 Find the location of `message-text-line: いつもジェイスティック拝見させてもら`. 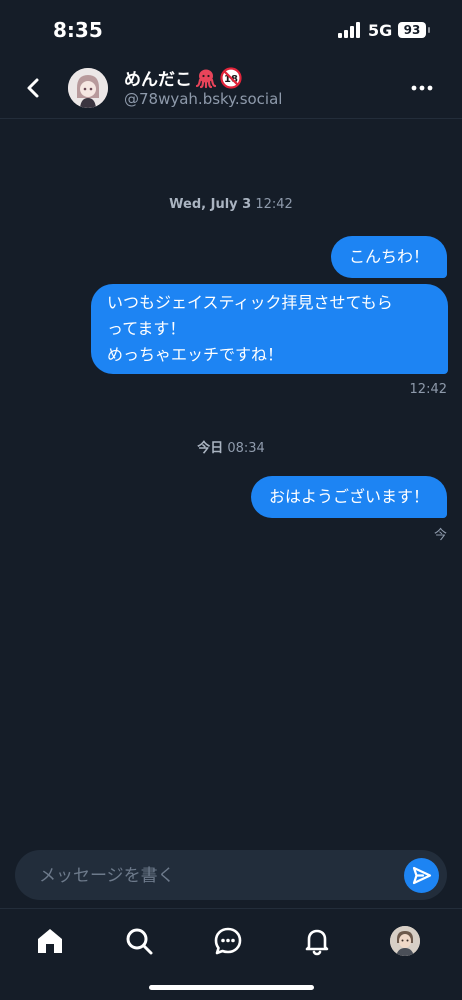

message-text-line: いつもジェイスティック拝見させてもら is located at coordinates (250, 302).